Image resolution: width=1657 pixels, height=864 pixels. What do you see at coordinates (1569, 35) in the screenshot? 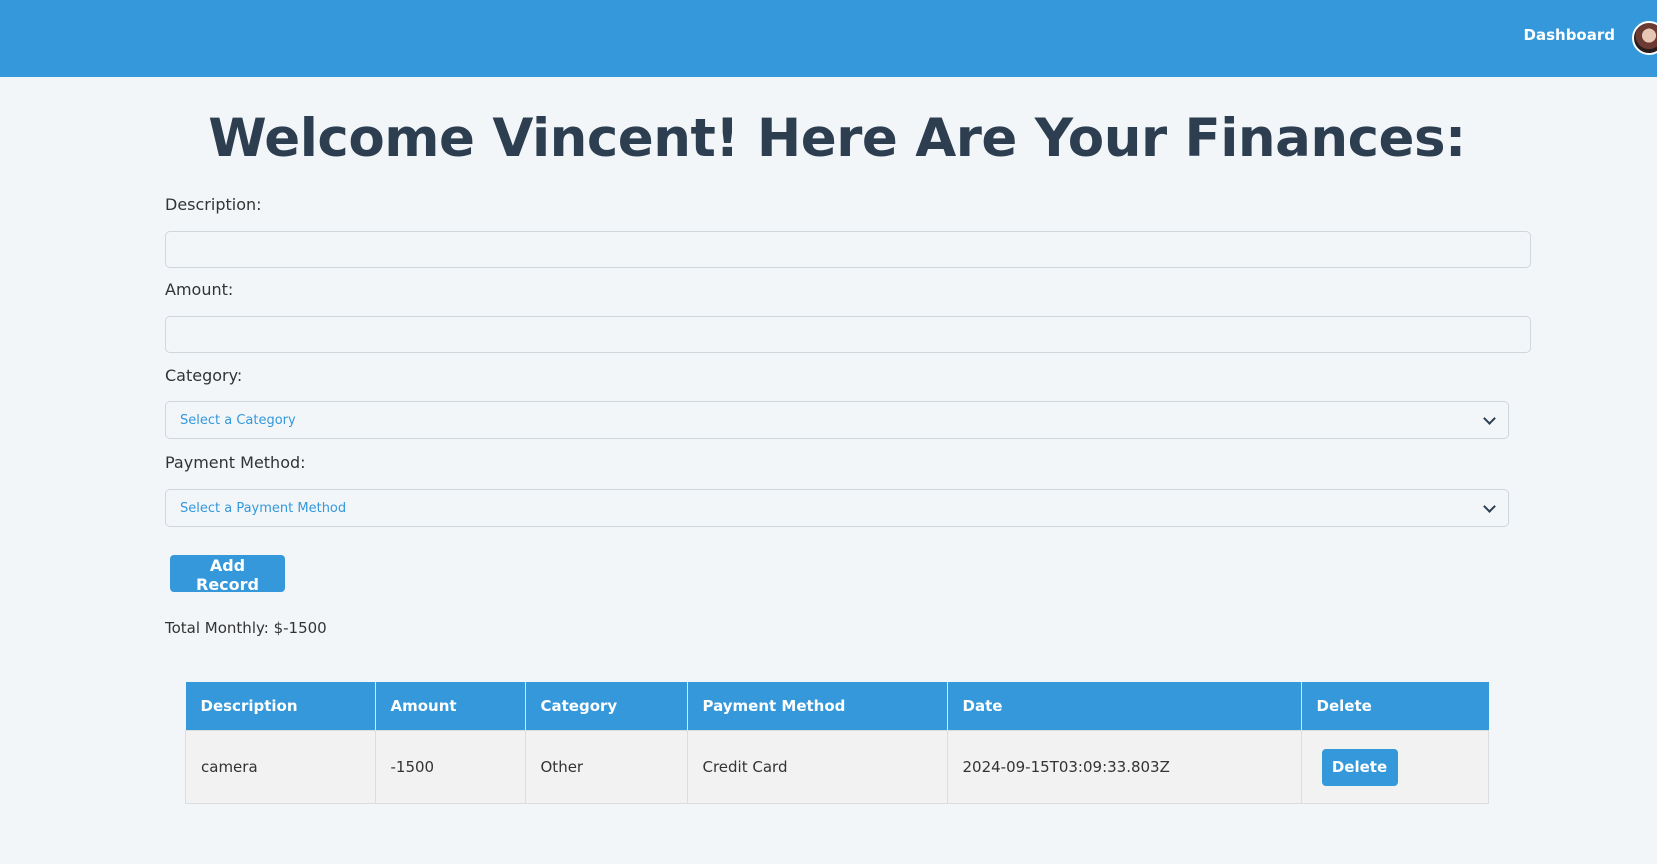
I see `dashboard-link: Dashboard` at bounding box center [1569, 35].